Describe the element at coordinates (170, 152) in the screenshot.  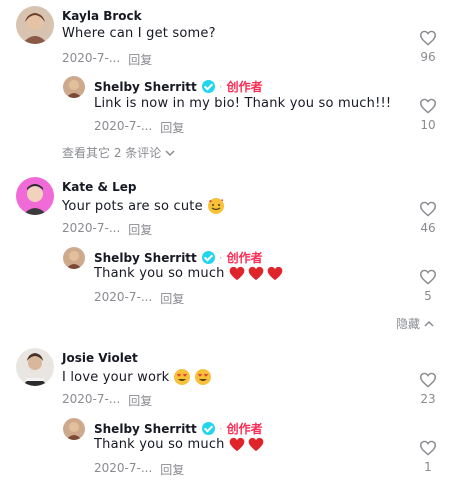
I see `chevron-down-icon` at that location.